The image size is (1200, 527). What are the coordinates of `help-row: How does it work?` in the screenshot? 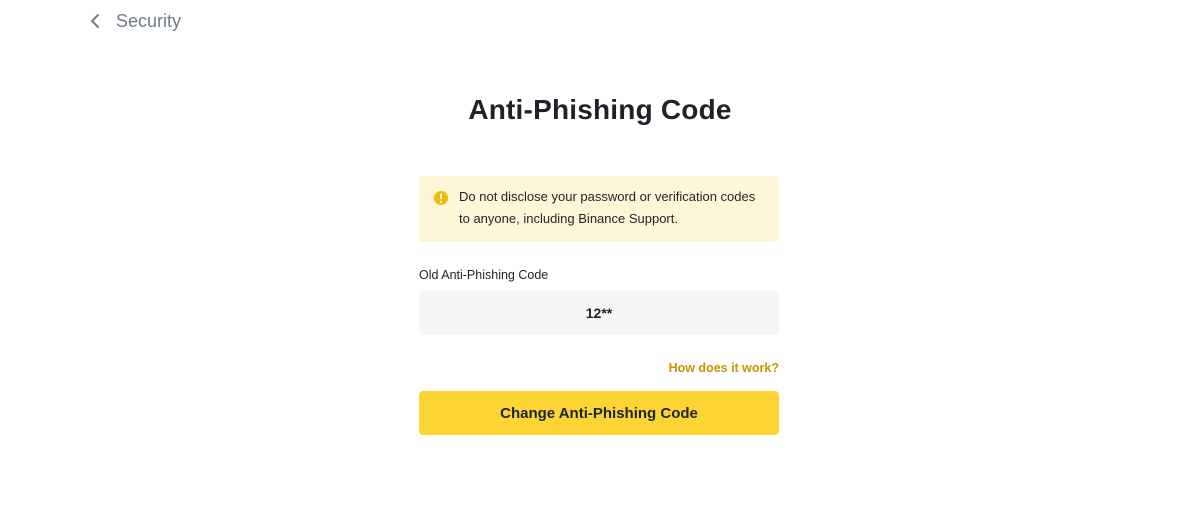 It's located at (599, 367).